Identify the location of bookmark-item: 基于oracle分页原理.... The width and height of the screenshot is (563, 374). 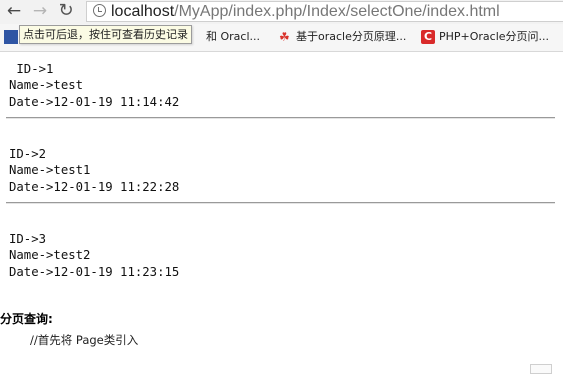
(351, 37).